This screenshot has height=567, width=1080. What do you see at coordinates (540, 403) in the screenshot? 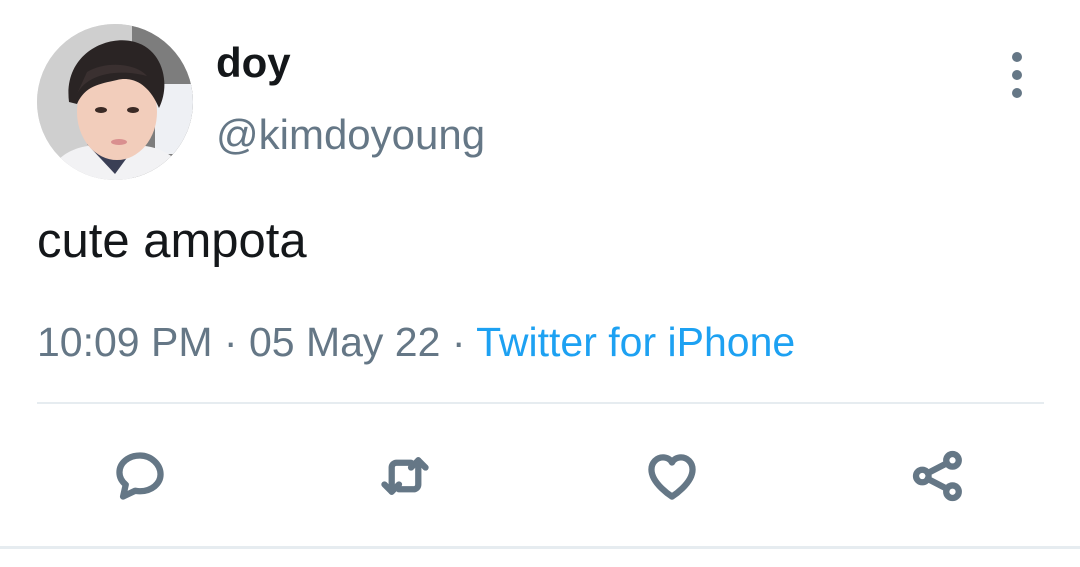
I see `divider` at bounding box center [540, 403].